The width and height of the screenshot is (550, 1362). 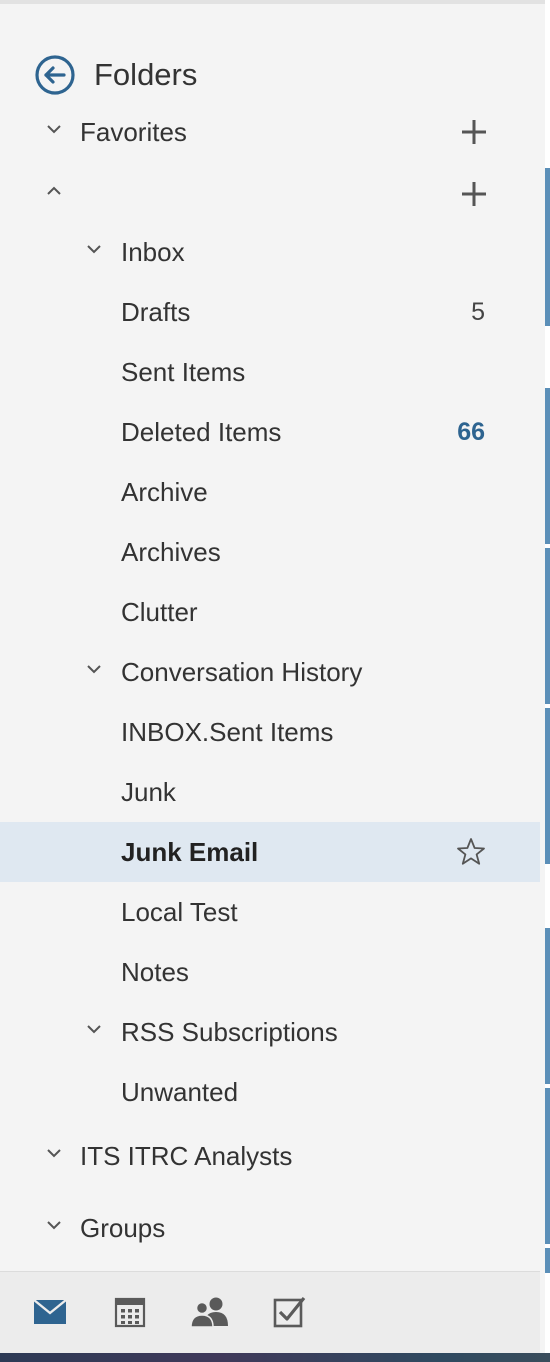 I want to click on section-label: ITS ITRC Analysts, so click(x=186, y=1155).